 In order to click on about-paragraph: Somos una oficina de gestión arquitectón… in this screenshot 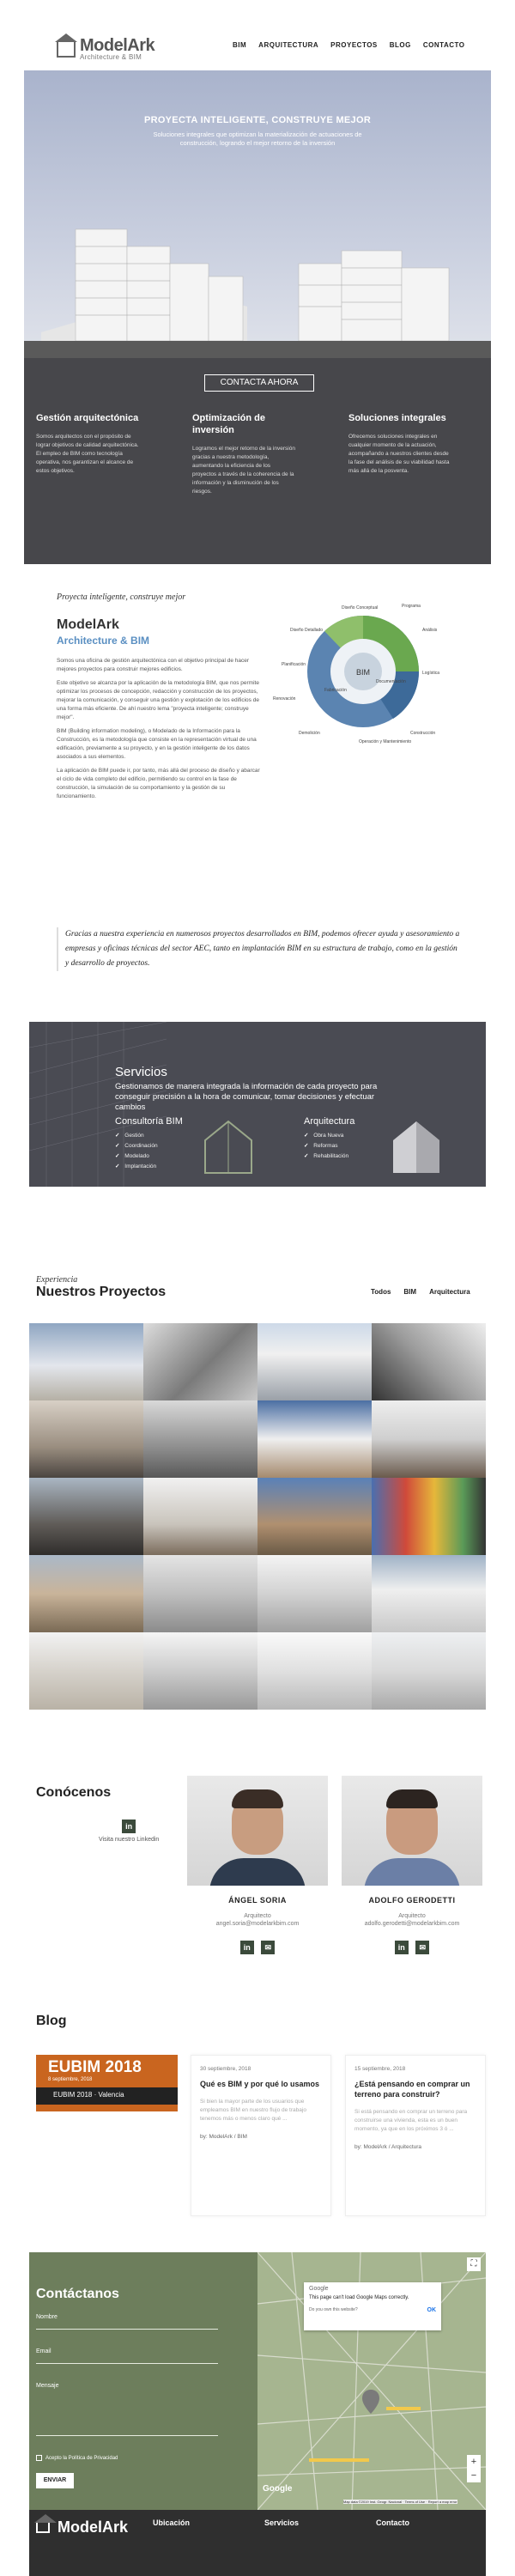, I will do `click(153, 665)`.